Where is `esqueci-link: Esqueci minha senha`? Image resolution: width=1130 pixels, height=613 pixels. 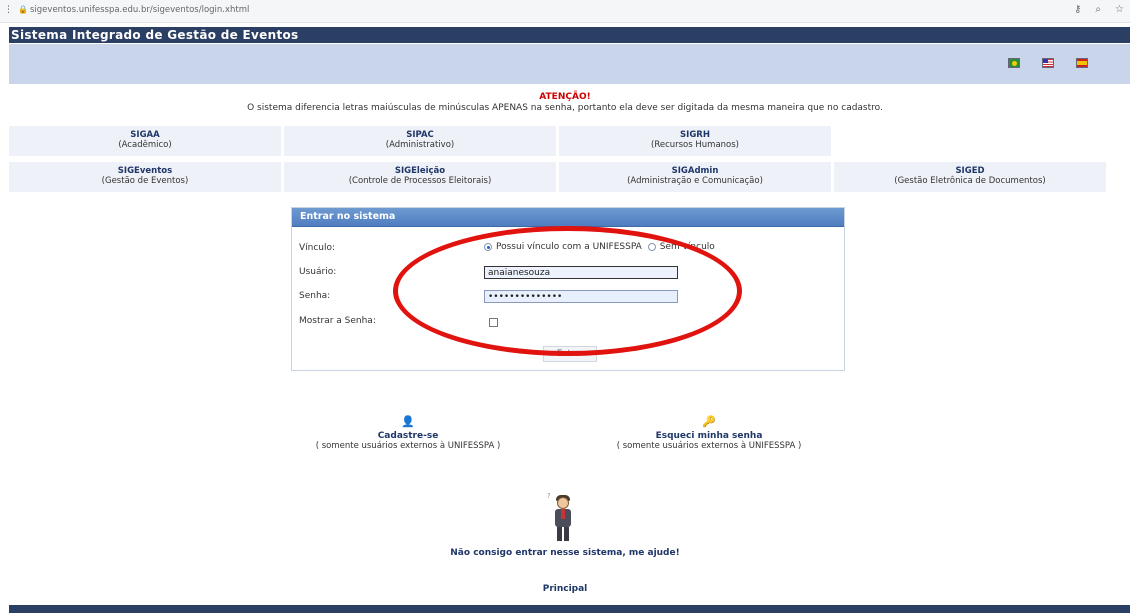
esqueci-link: Esqueci minha senha is located at coordinates (709, 436).